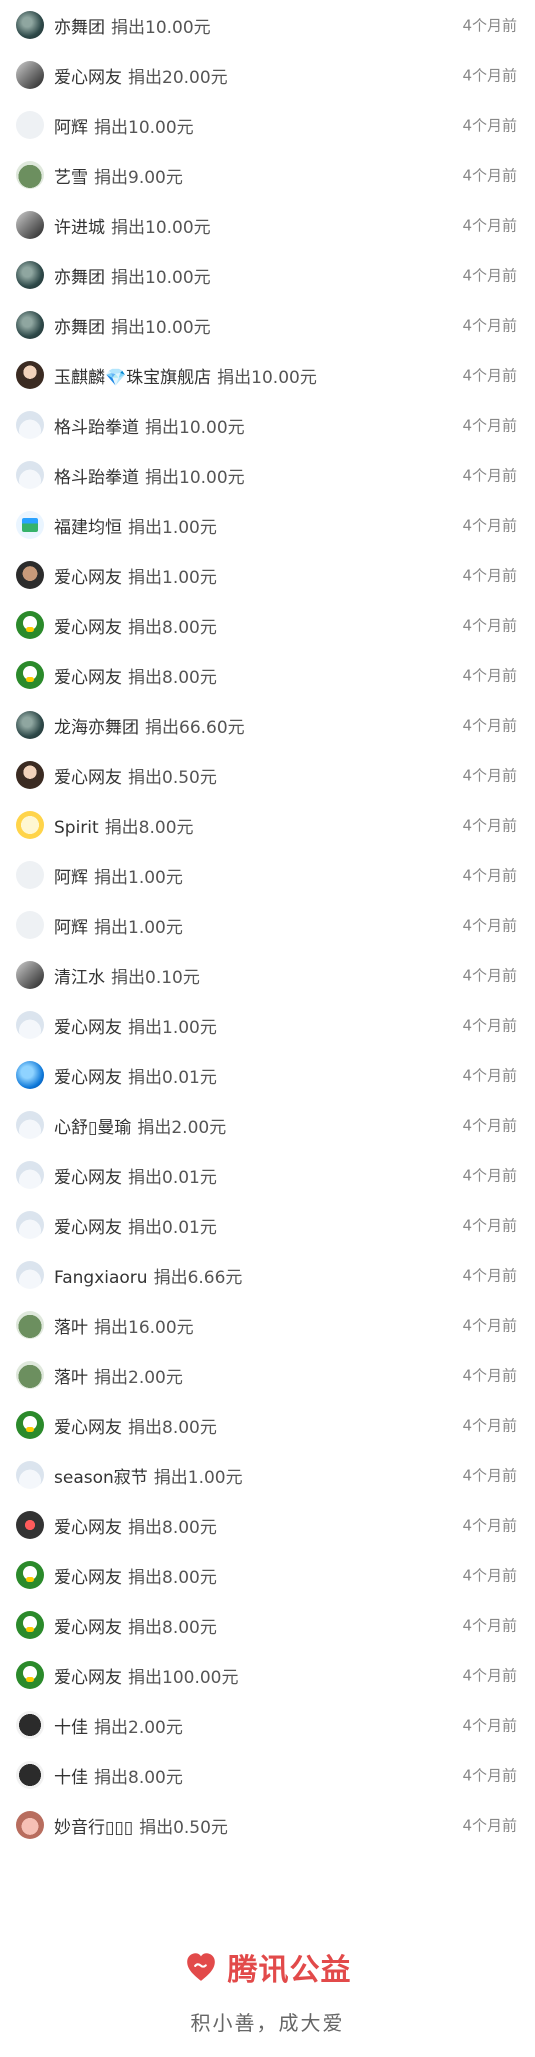  What do you see at coordinates (267, 1990) in the screenshot?
I see `footer: 腾讯公益 积小善，成大爱` at bounding box center [267, 1990].